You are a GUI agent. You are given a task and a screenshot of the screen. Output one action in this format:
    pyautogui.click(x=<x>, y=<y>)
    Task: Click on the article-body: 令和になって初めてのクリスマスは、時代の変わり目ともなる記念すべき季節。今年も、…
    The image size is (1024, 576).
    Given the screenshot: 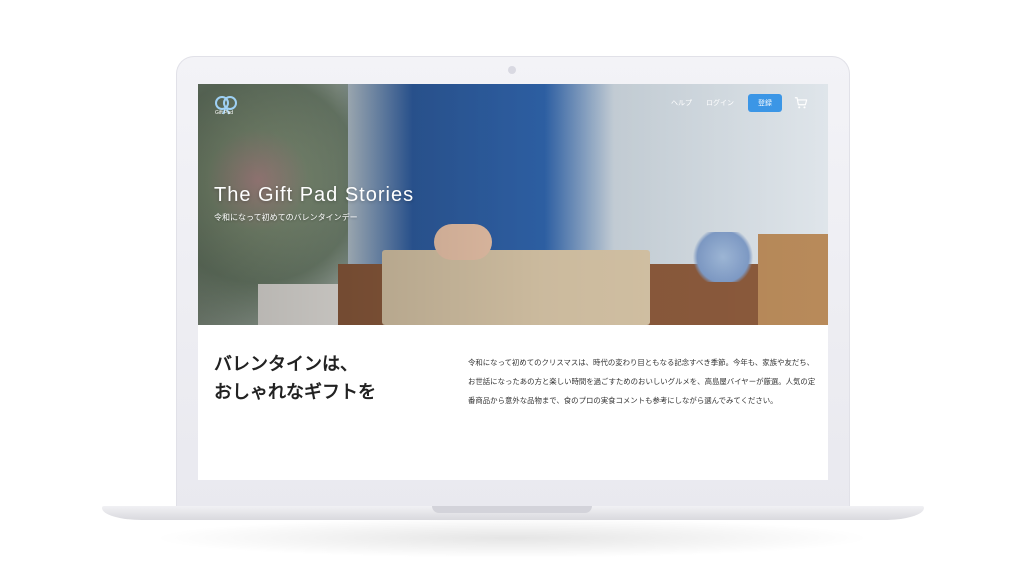 What is the action you would take?
    pyautogui.click(x=642, y=381)
    